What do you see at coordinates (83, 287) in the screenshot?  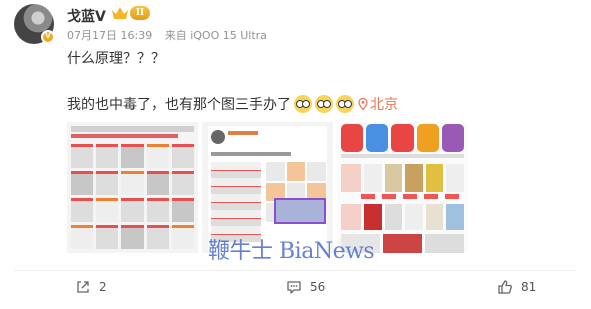 I see `share-icon` at bounding box center [83, 287].